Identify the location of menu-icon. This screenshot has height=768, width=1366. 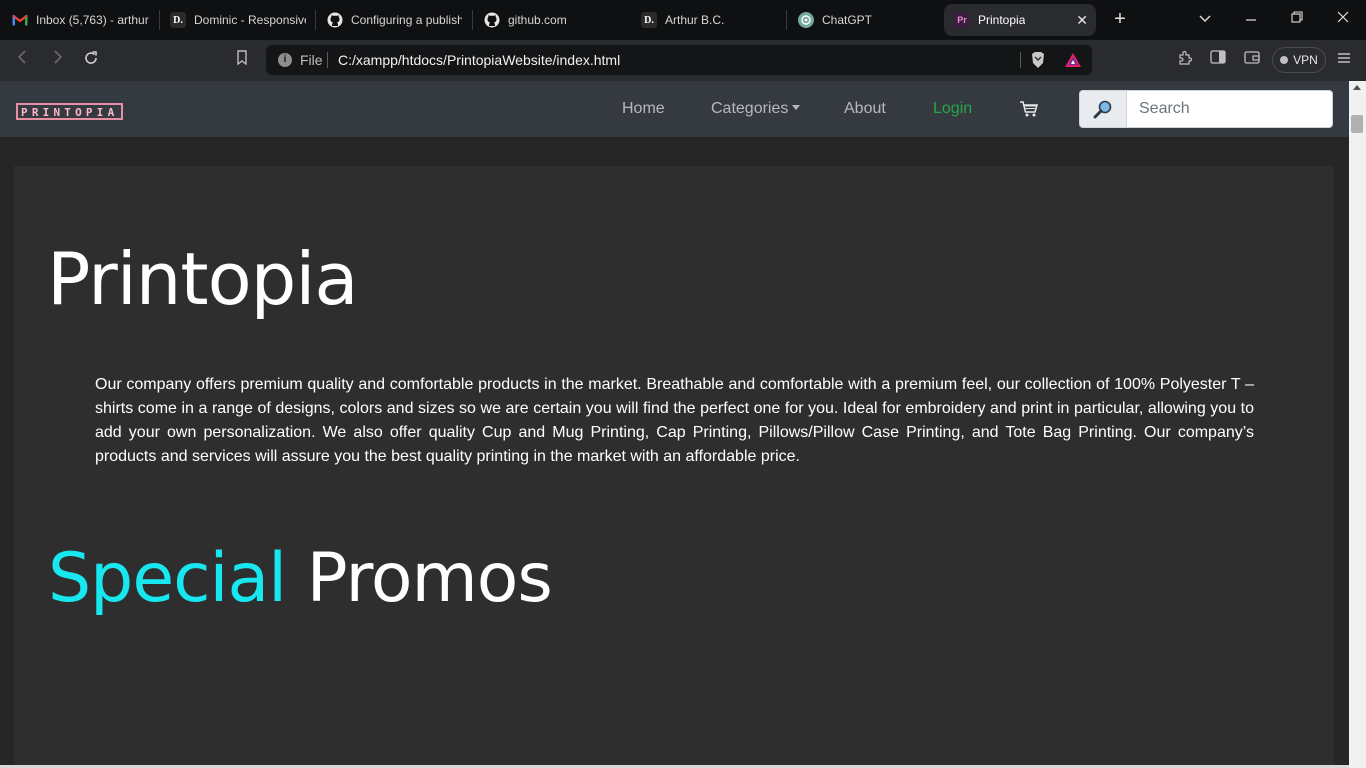
(1344, 61).